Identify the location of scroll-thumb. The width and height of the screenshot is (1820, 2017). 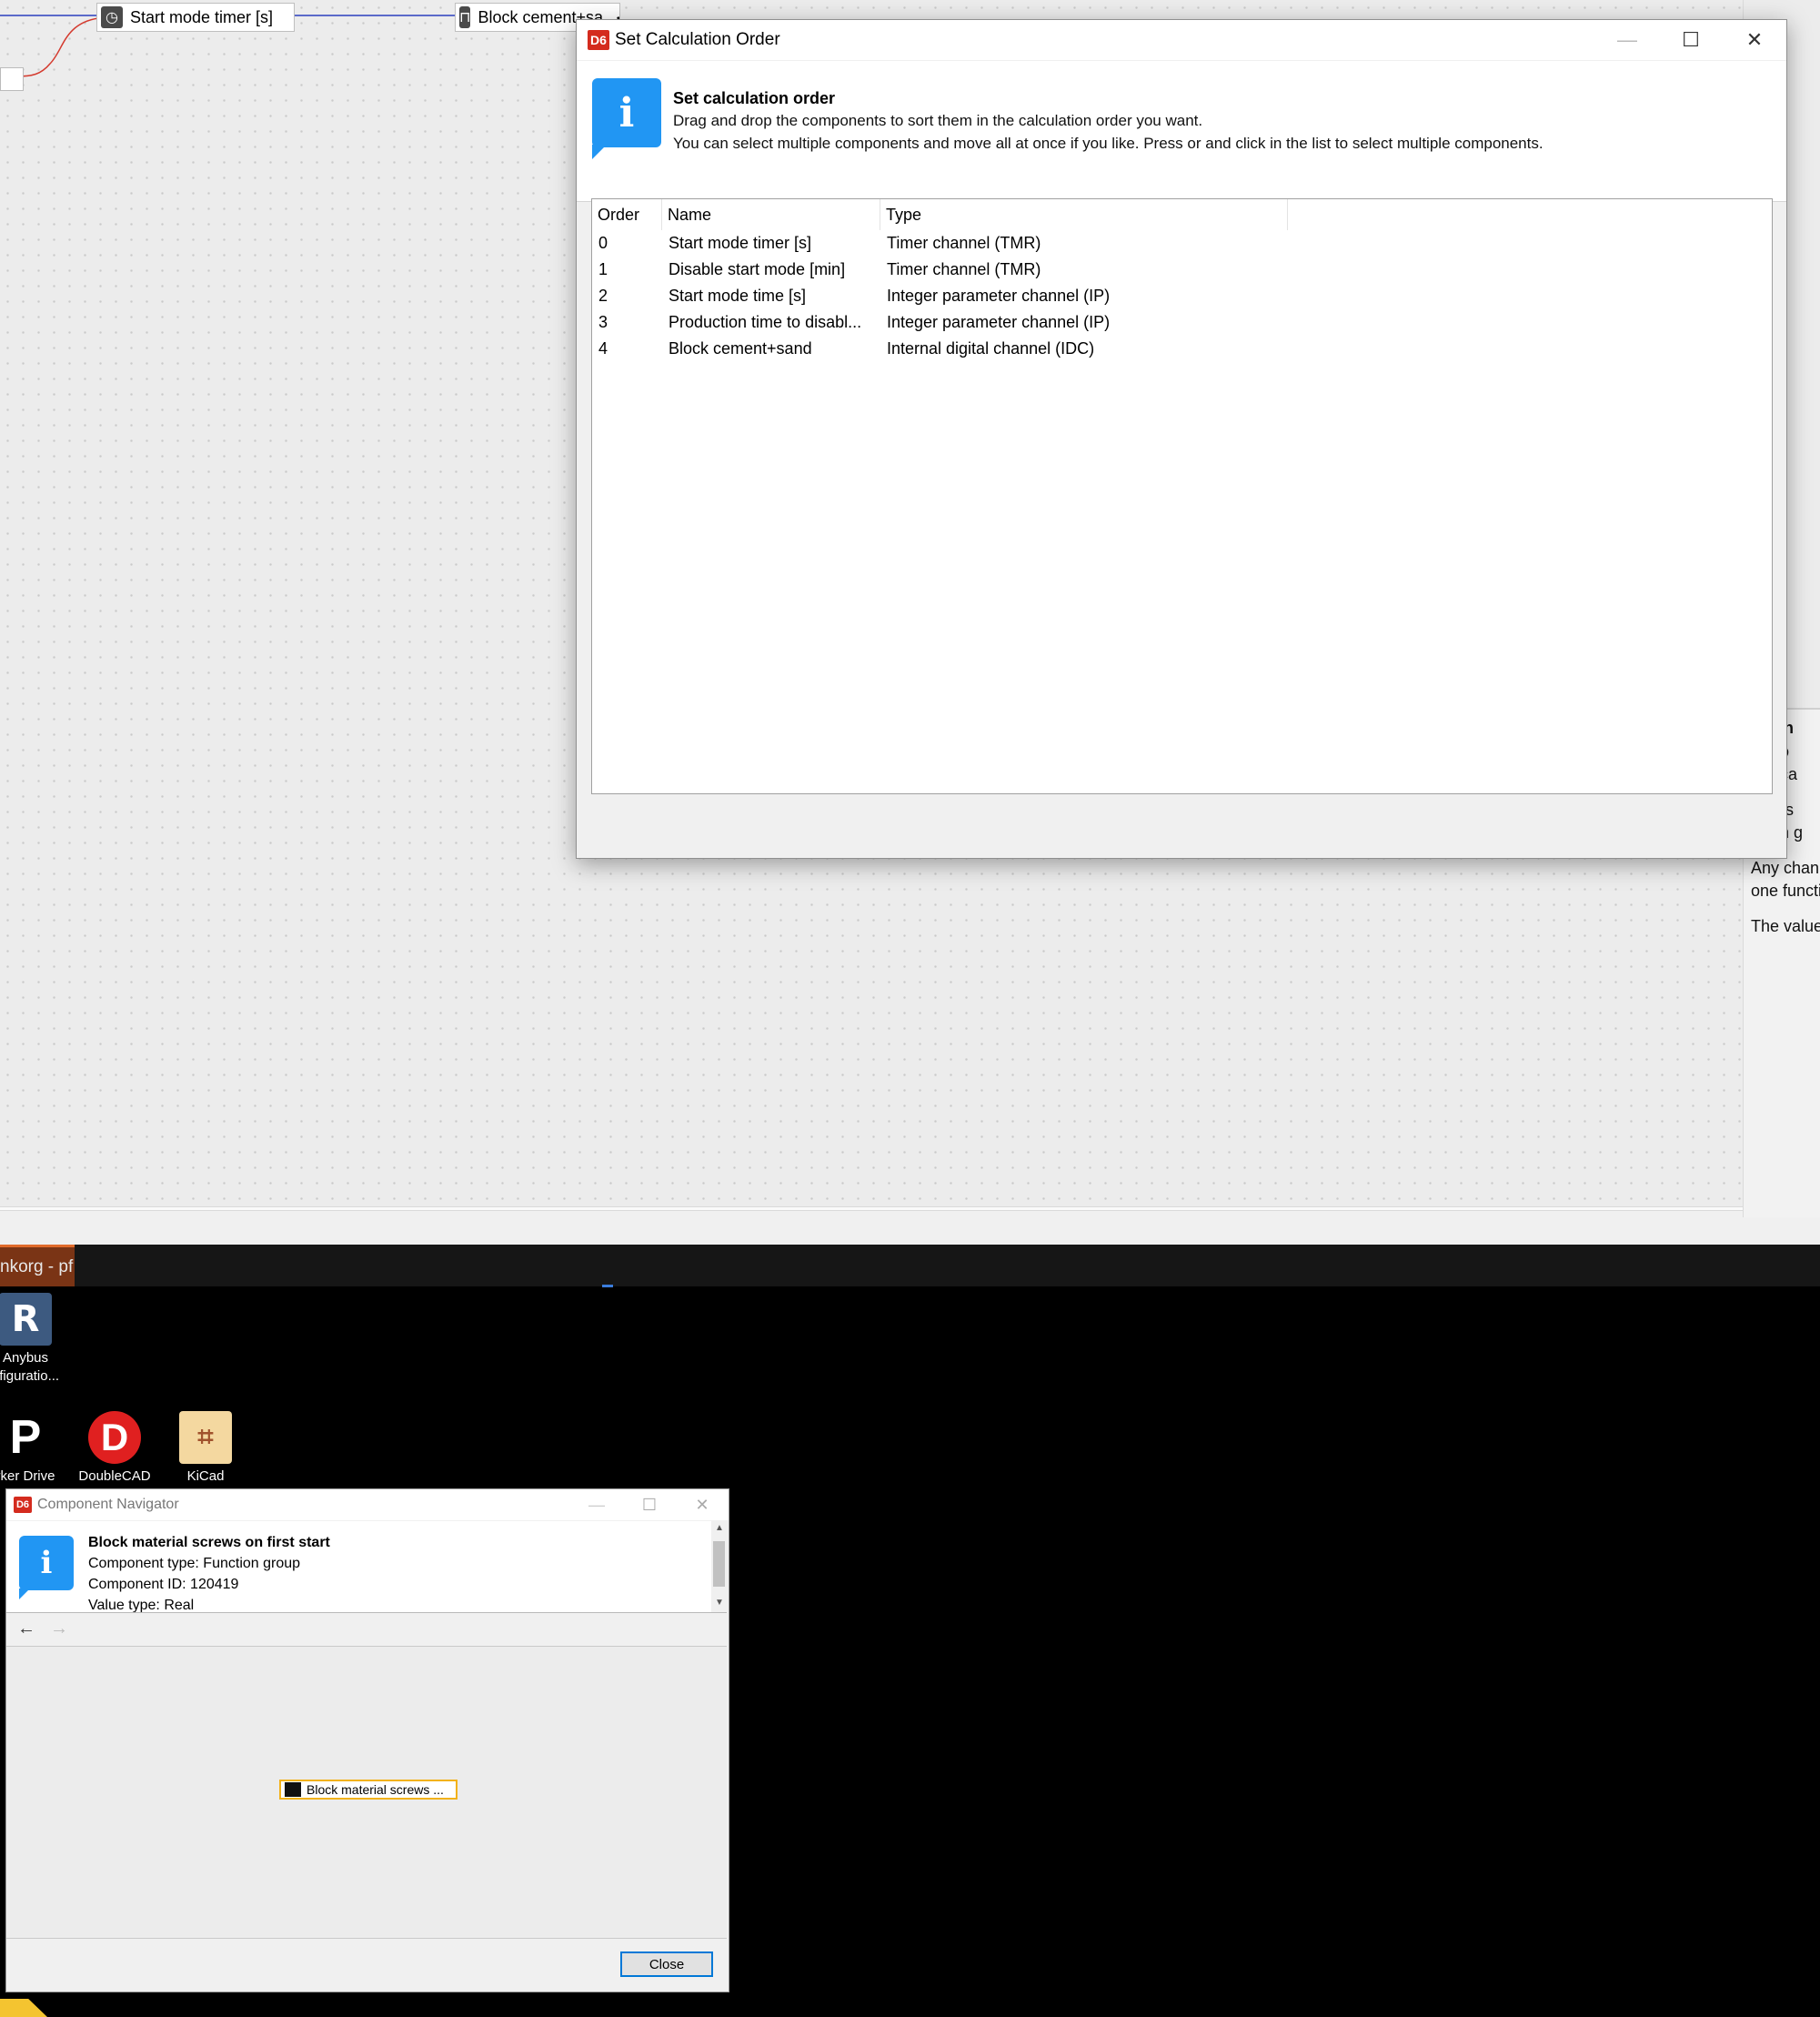
(719, 1564).